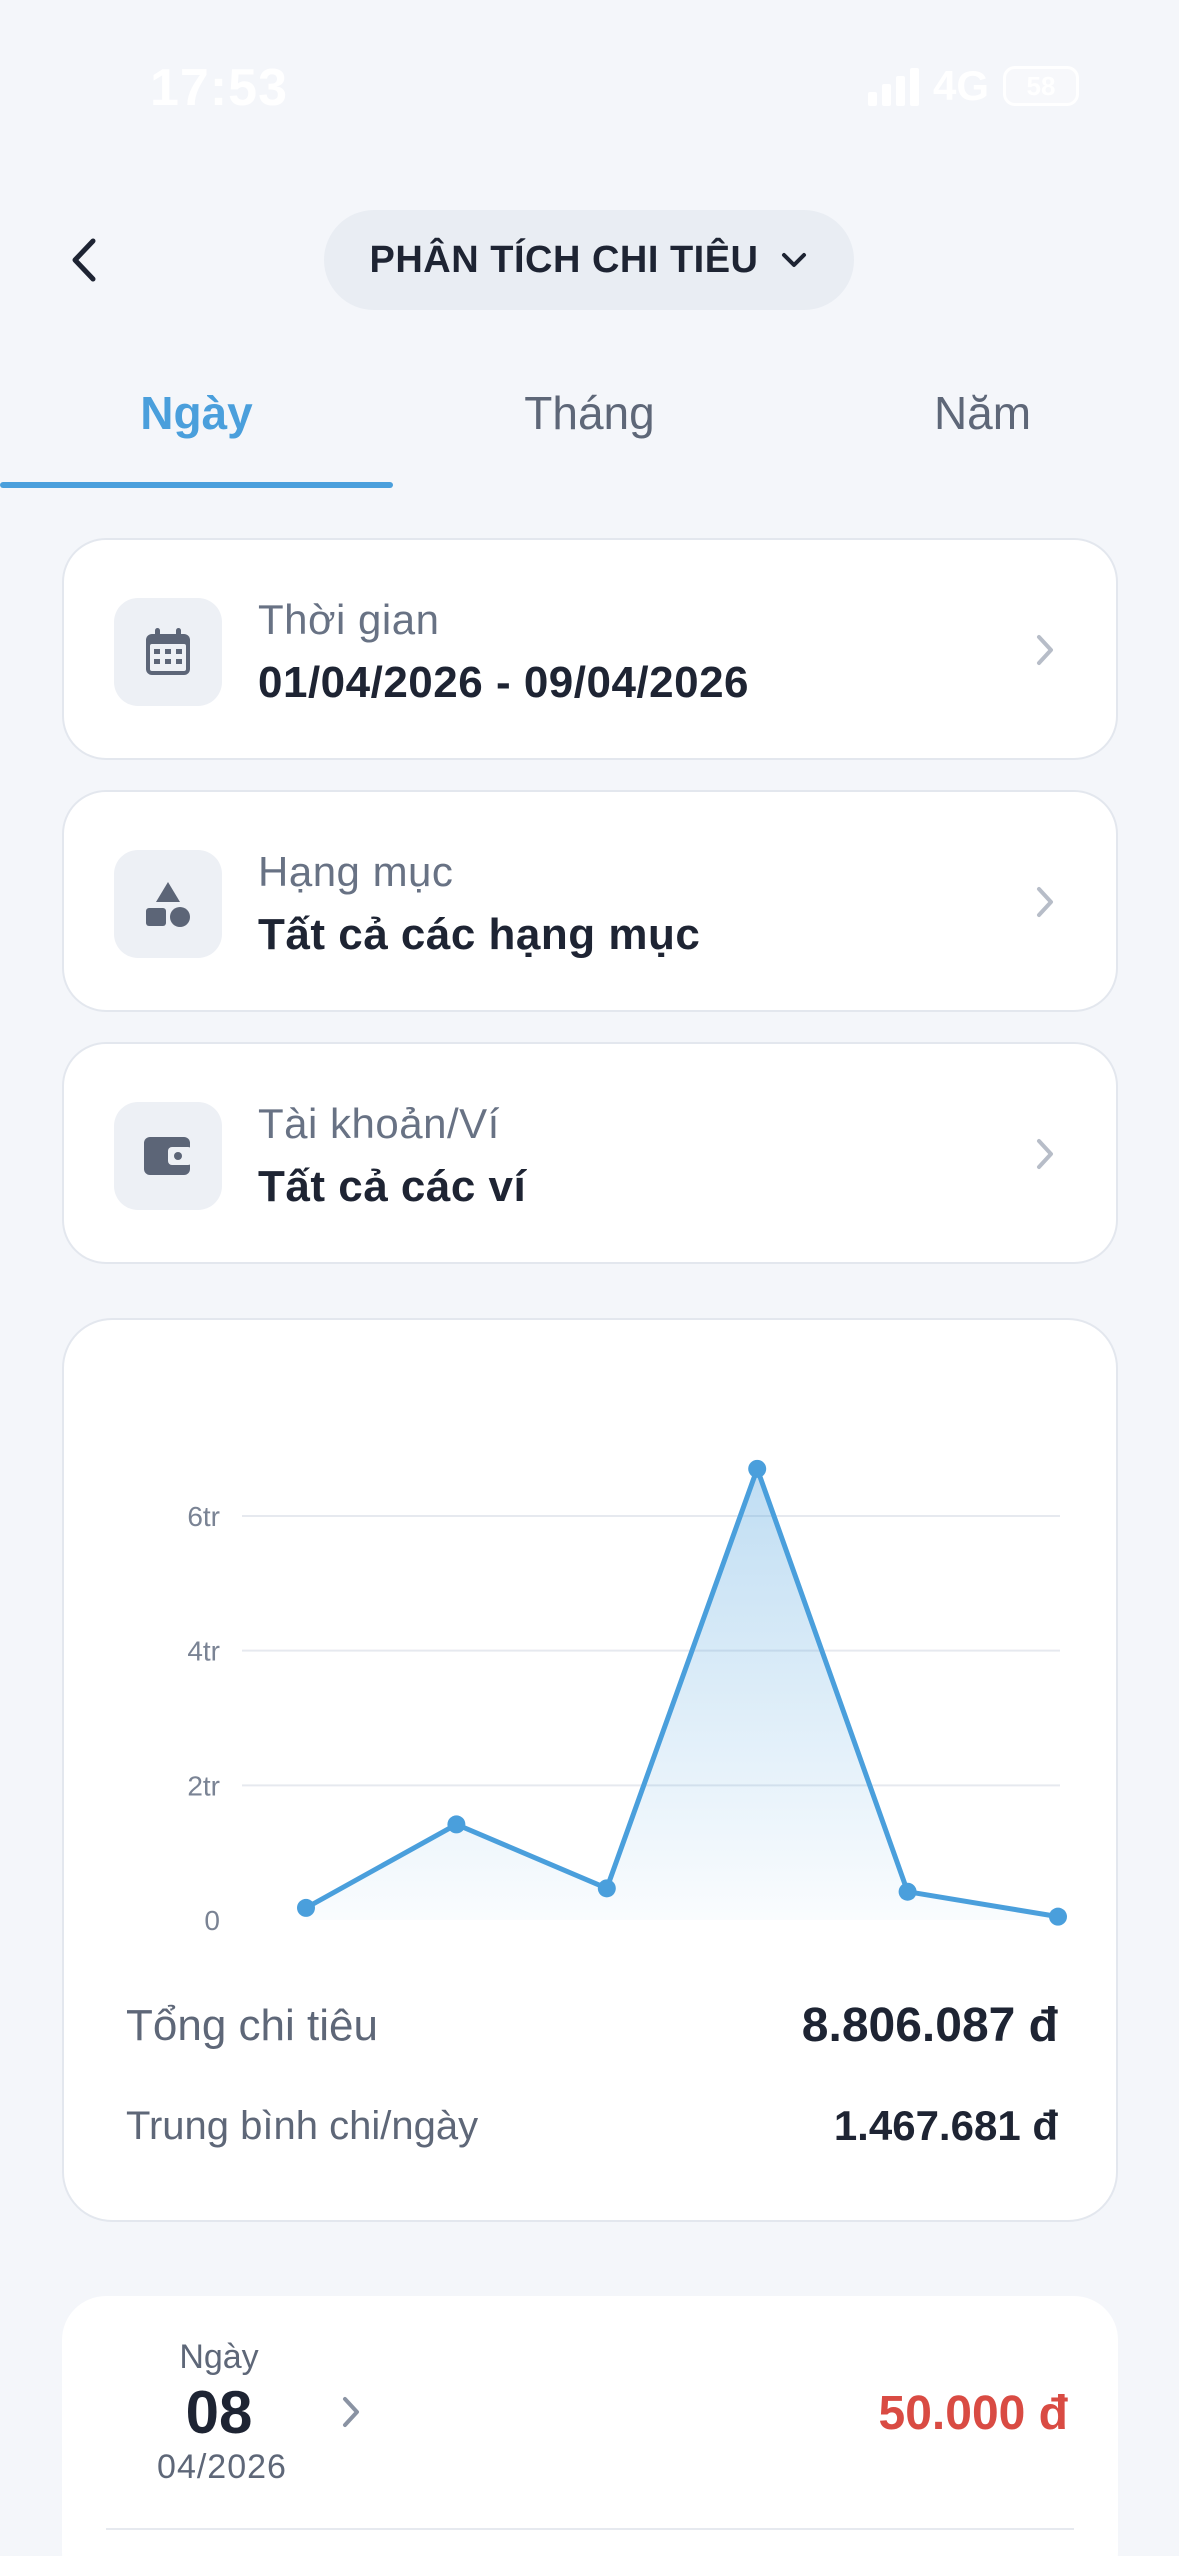  I want to click on filter-label: Tài khoản/Ví, so click(379, 1123).